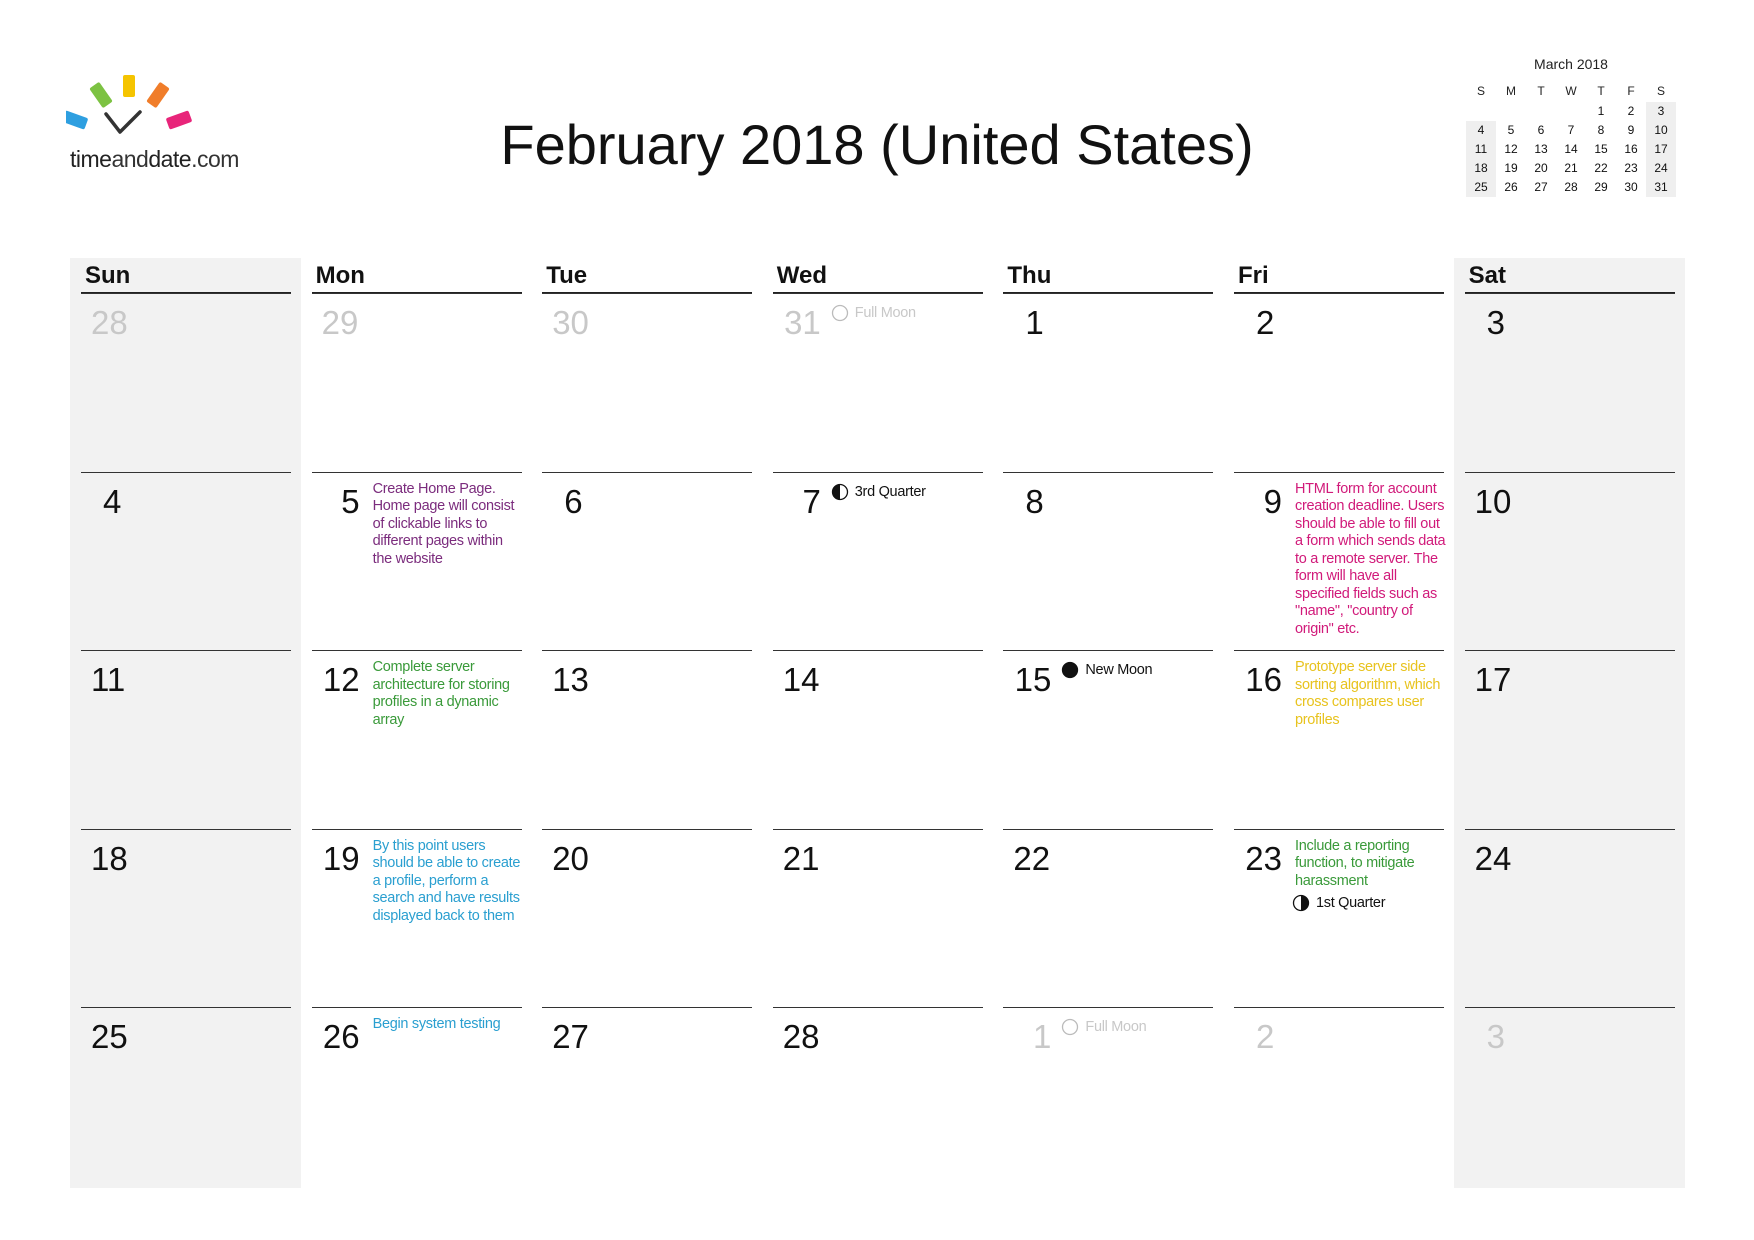 This screenshot has height=1240, width=1754. I want to click on day-cell: 10, so click(1569, 561).